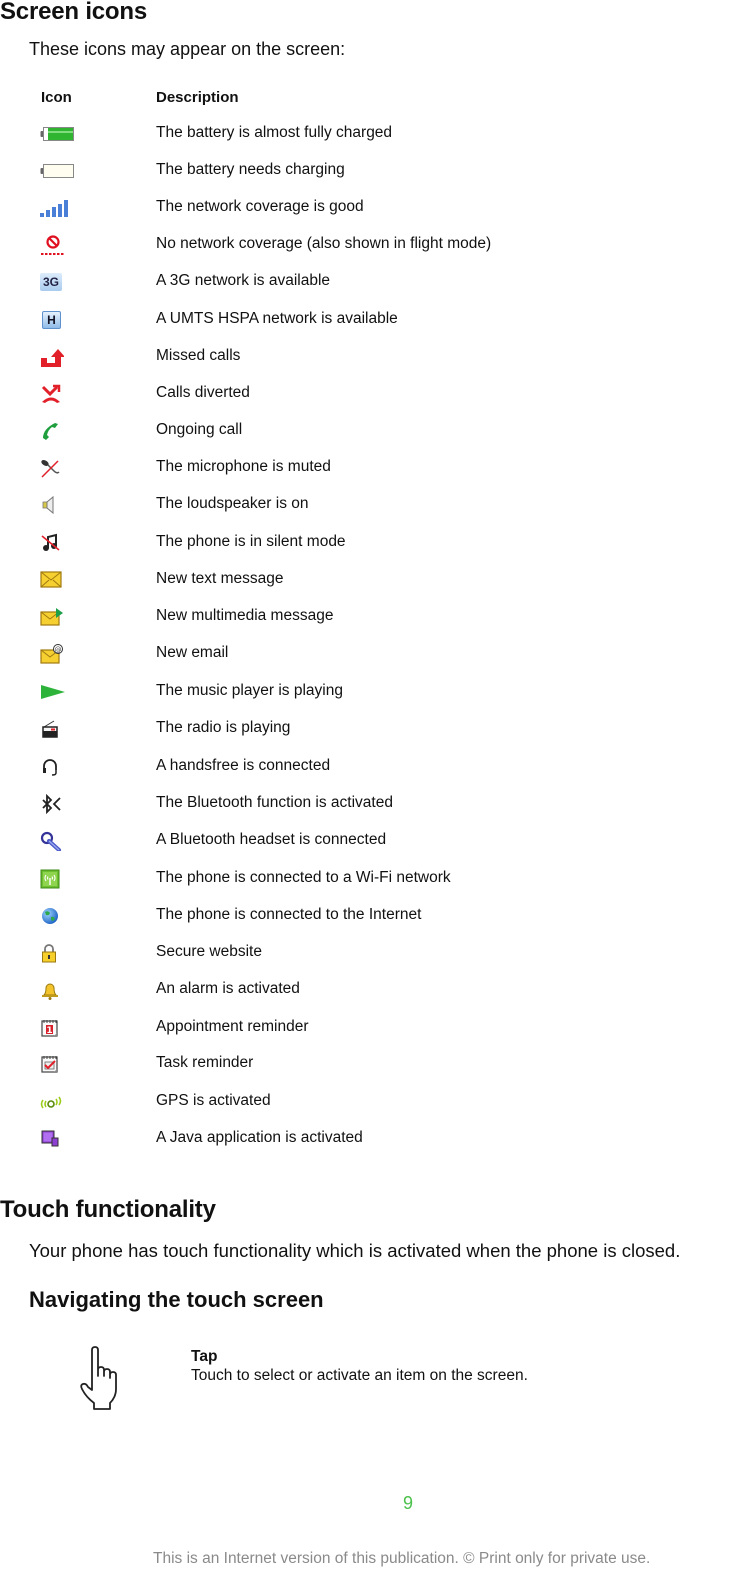 This screenshot has height=1588, width=744. What do you see at coordinates (58, 208) in the screenshot?
I see `signal-strength-icon` at bounding box center [58, 208].